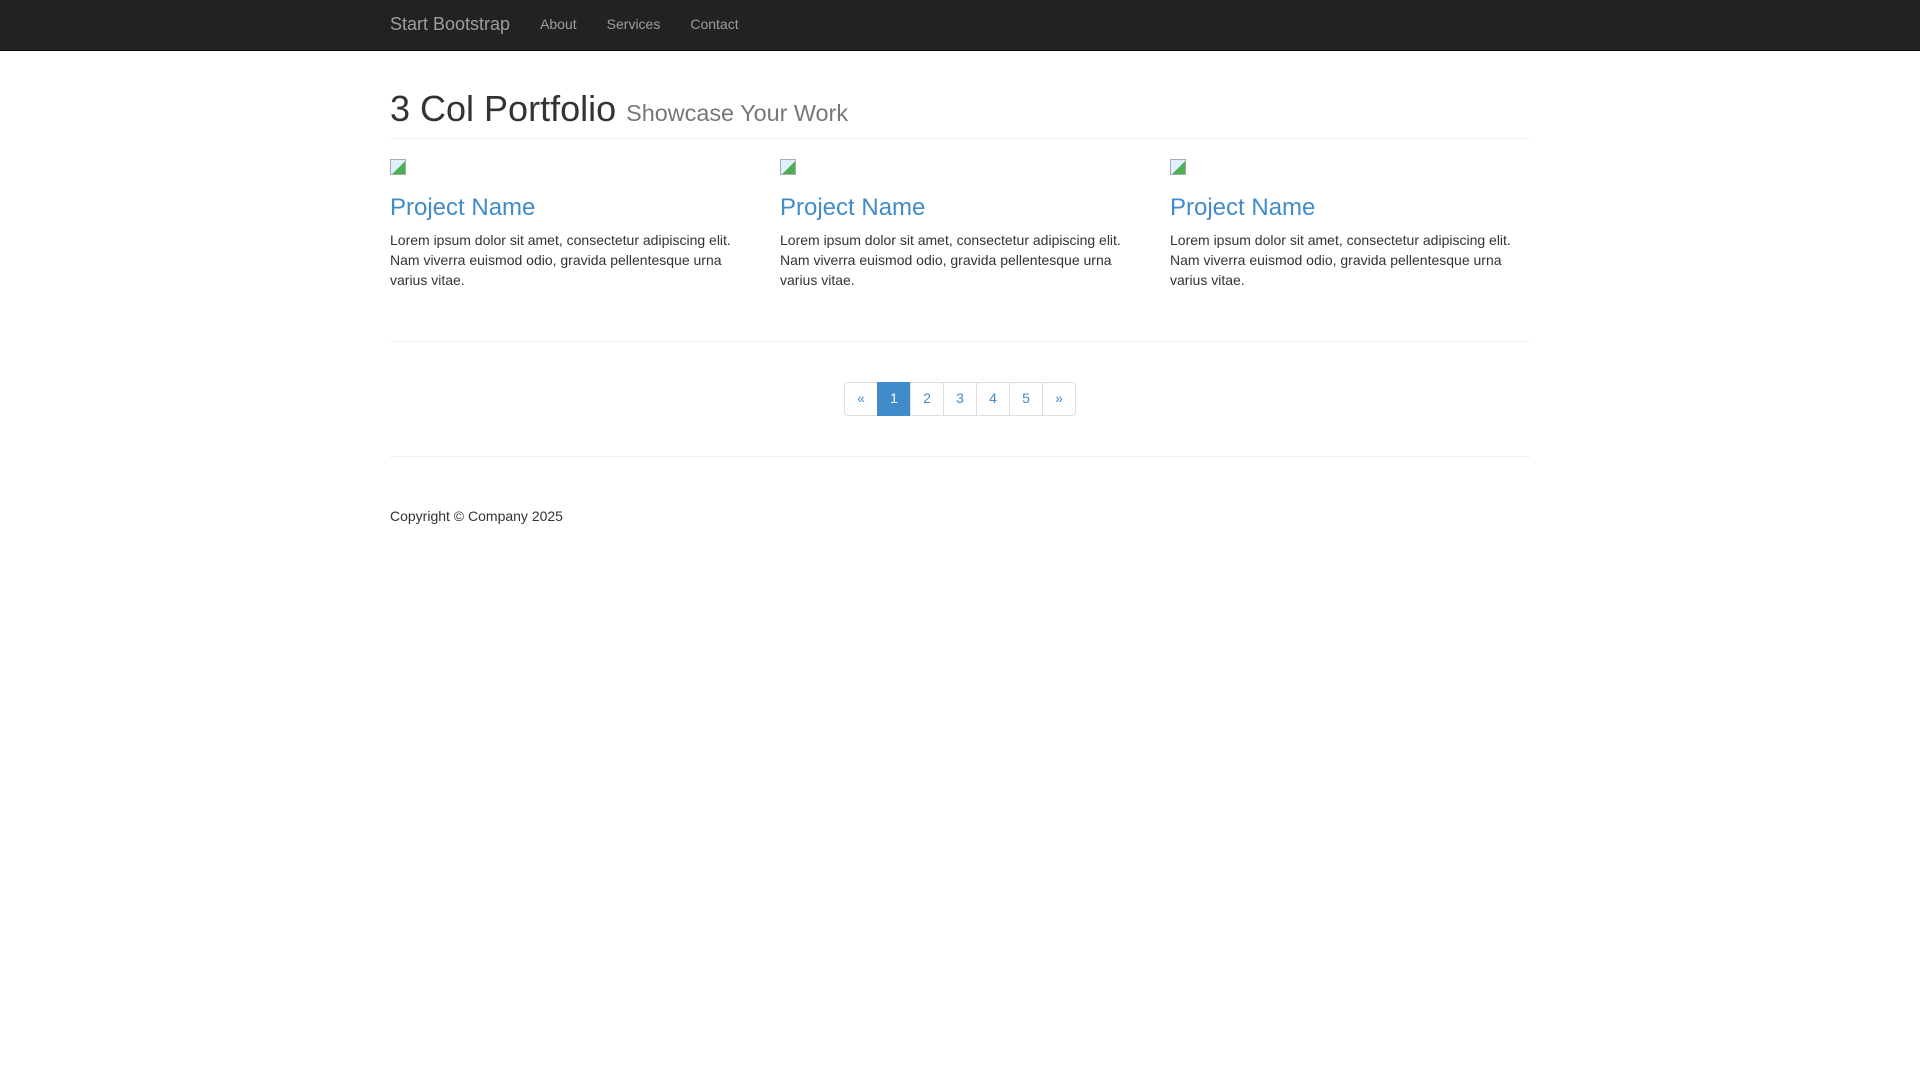 The width and height of the screenshot is (1920, 1080). What do you see at coordinates (993, 398) in the screenshot?
I see `pagination-page-4: 4` at bounding box center [993, 398].